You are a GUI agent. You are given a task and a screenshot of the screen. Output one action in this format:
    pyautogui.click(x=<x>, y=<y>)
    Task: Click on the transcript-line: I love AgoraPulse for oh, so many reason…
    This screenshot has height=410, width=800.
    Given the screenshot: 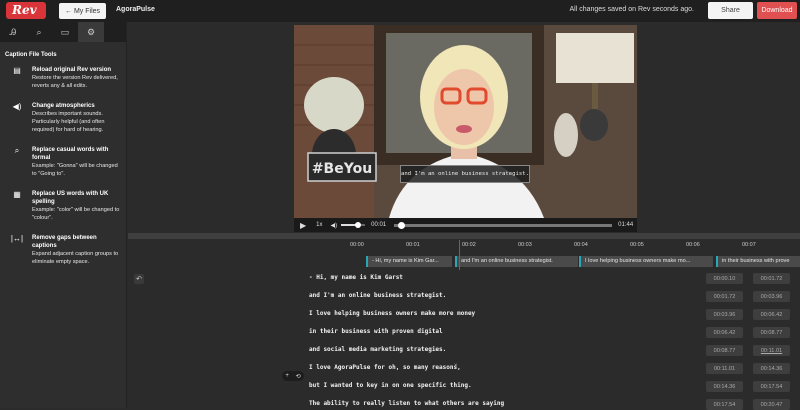 What is the action you would take?
    pyautogui.click(x=385, y=367)
    